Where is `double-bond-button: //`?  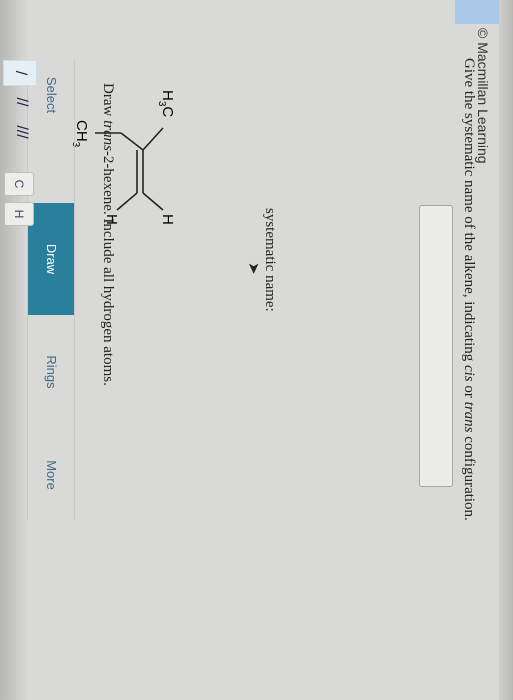 double-bond-button: // is located at coordinates (21, 102).